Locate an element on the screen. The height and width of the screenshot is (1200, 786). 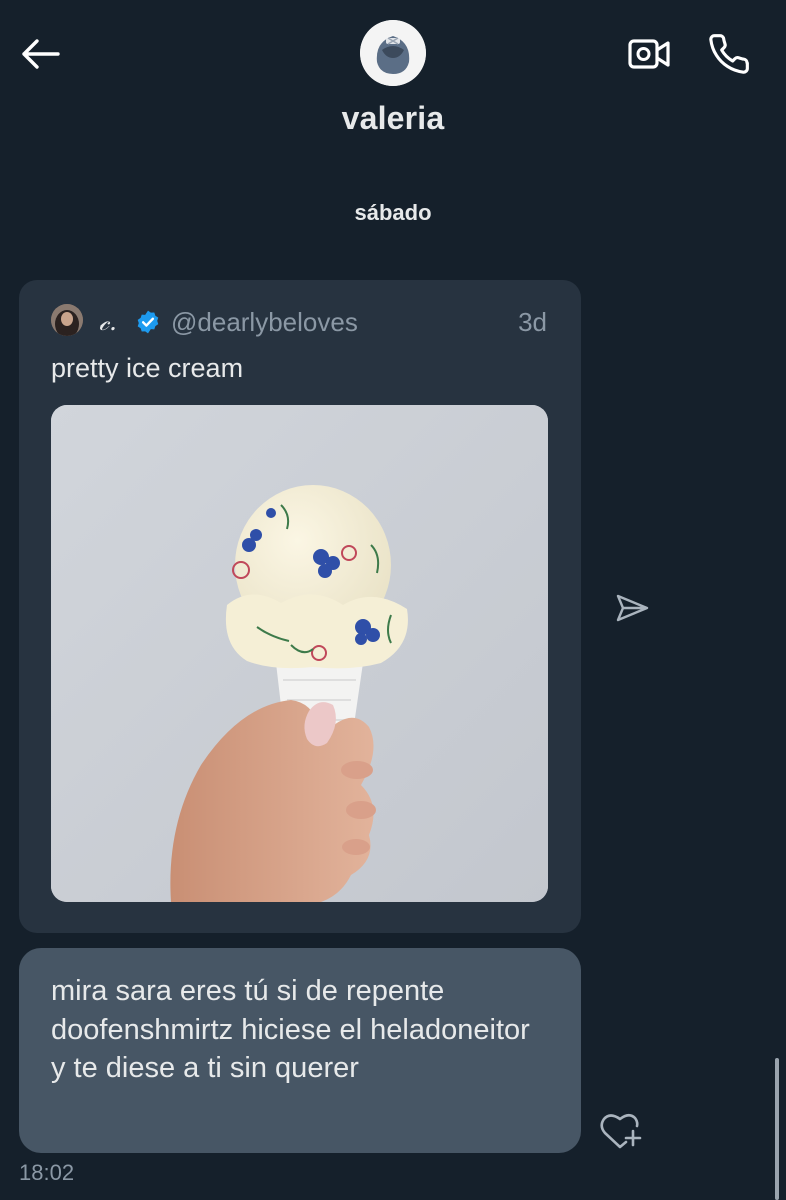
post-author-handle: @dearlybeloves is located at coordinates (264, 322).